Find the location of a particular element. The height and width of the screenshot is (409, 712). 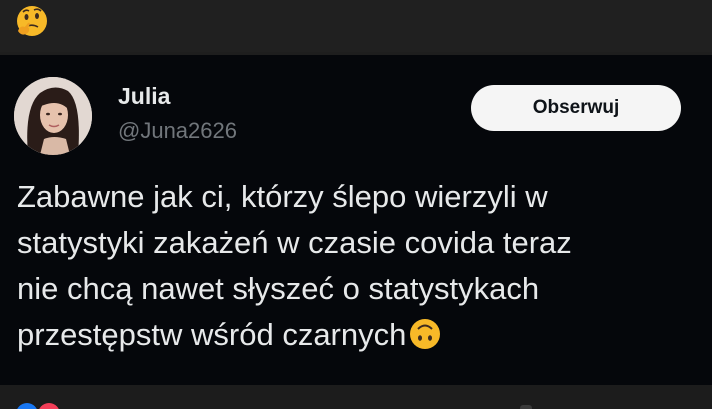

follow-button: Obserwuj is located at coordinates (576, 108).